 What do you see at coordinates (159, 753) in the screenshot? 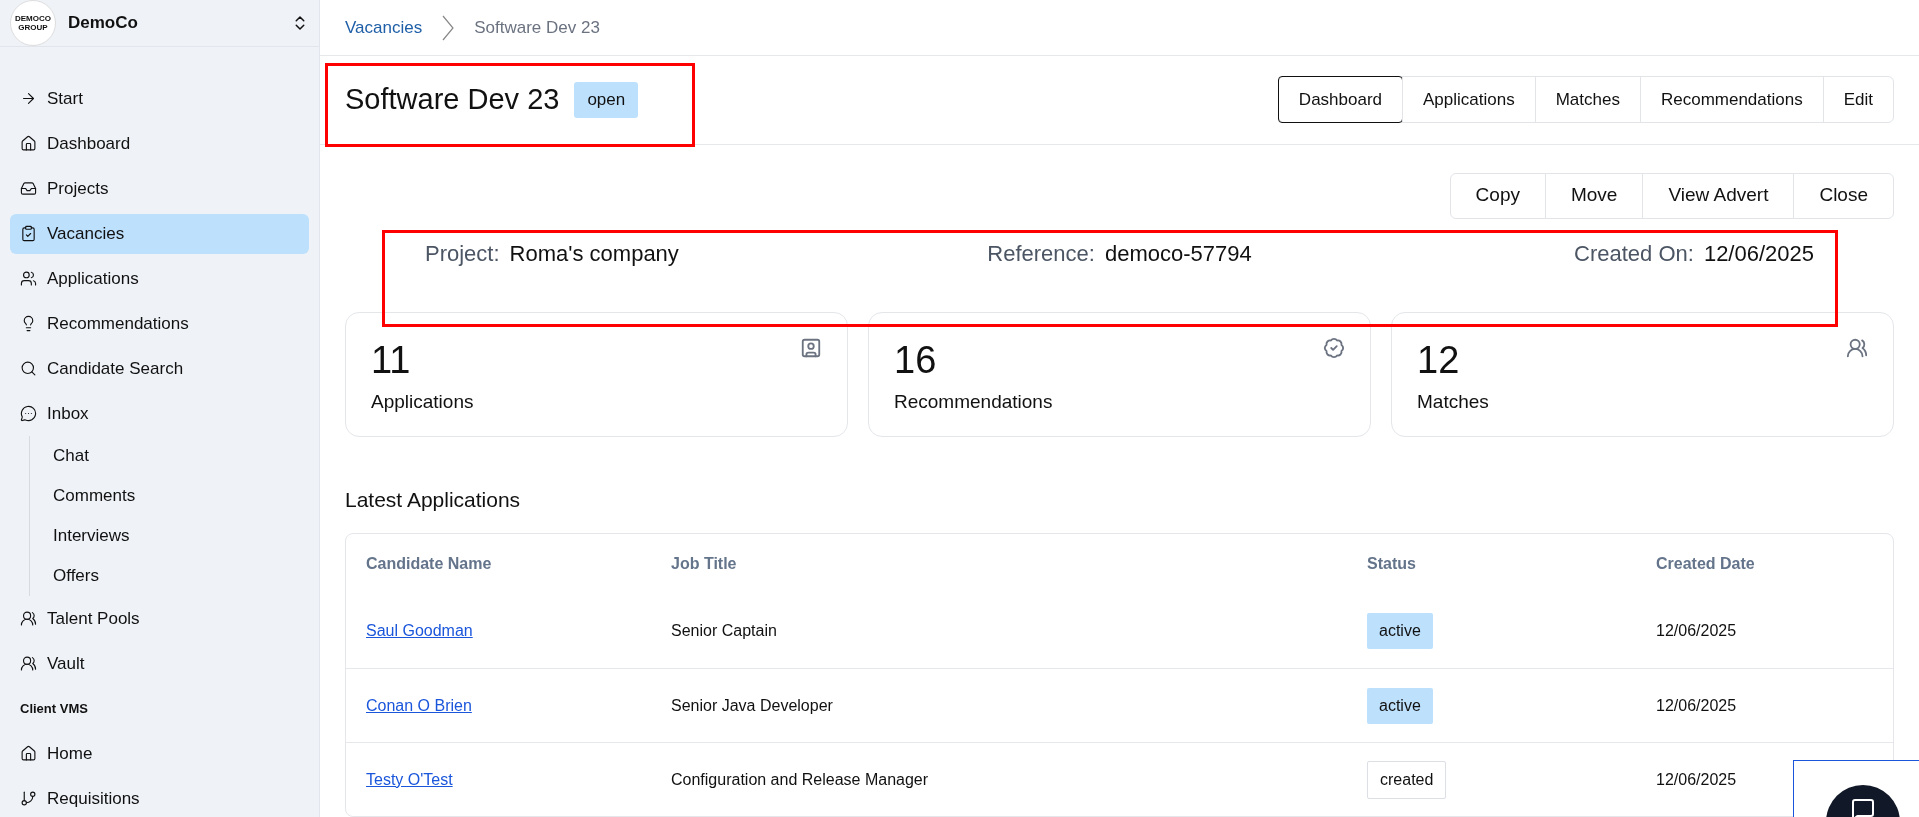
I see `nav-item: Home` at bounding box center [159, 753].